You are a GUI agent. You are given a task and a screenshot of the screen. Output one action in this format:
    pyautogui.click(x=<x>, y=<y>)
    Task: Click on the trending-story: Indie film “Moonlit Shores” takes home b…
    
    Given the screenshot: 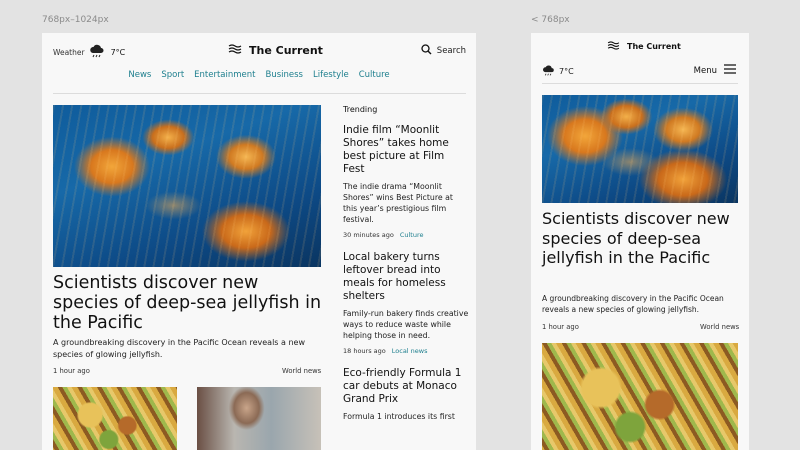 What is the action you would take?
    pyautogui.click(x=406, y=181)
    